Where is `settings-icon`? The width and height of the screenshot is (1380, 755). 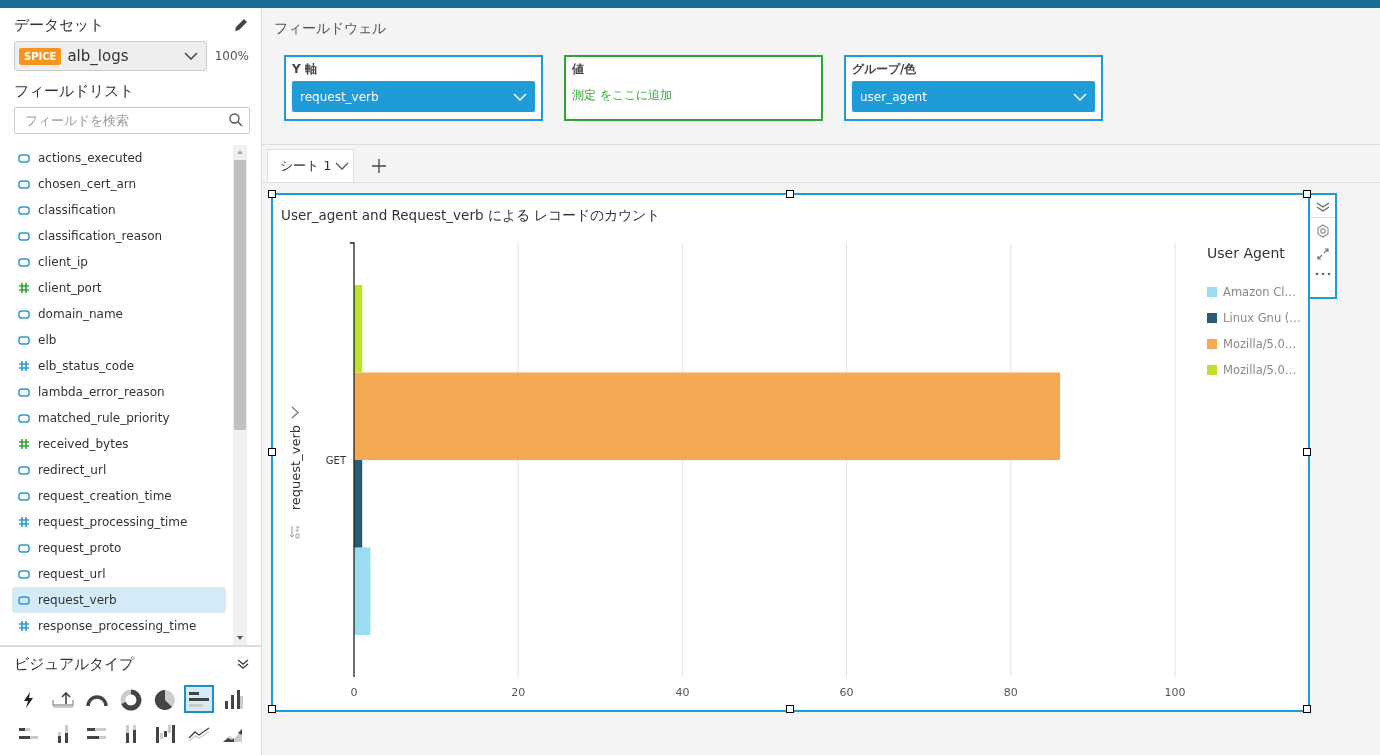
settings-icon is located at coordinates (1322, 231).